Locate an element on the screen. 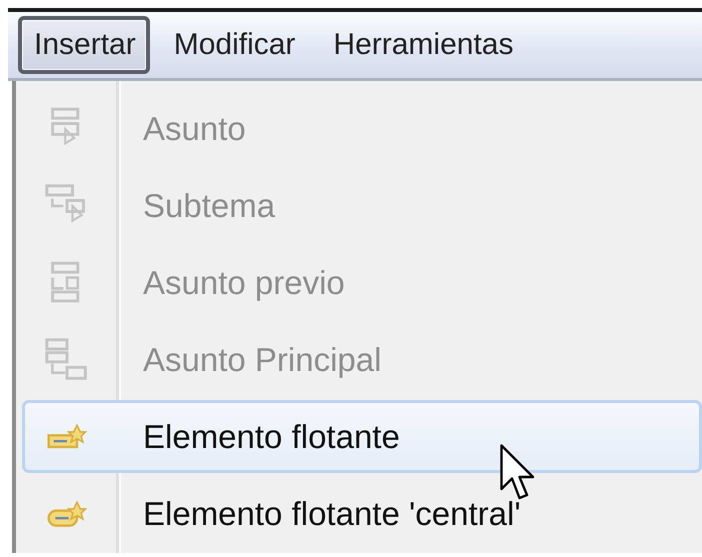 Image resolution: width=702 pixels, height=557 pixels. menu-item: Elemento flotante 'central' is located at coordinates (362, 513).